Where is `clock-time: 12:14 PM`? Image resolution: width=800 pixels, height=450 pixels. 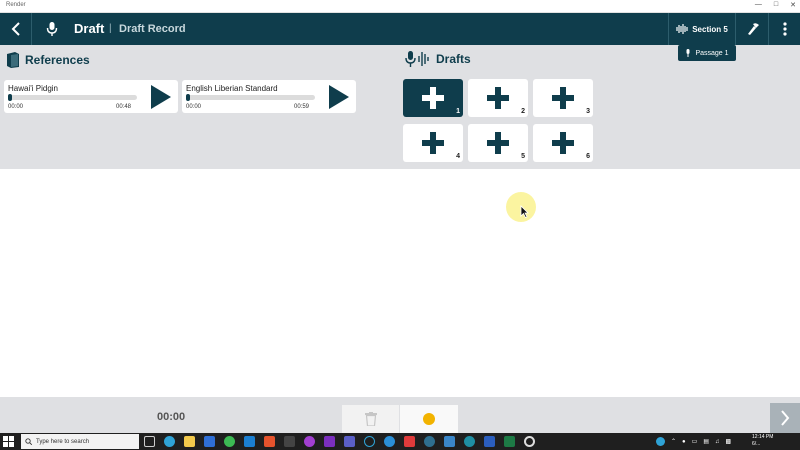 clock-time: 12:14 PM is located at coordinates (763, 437).